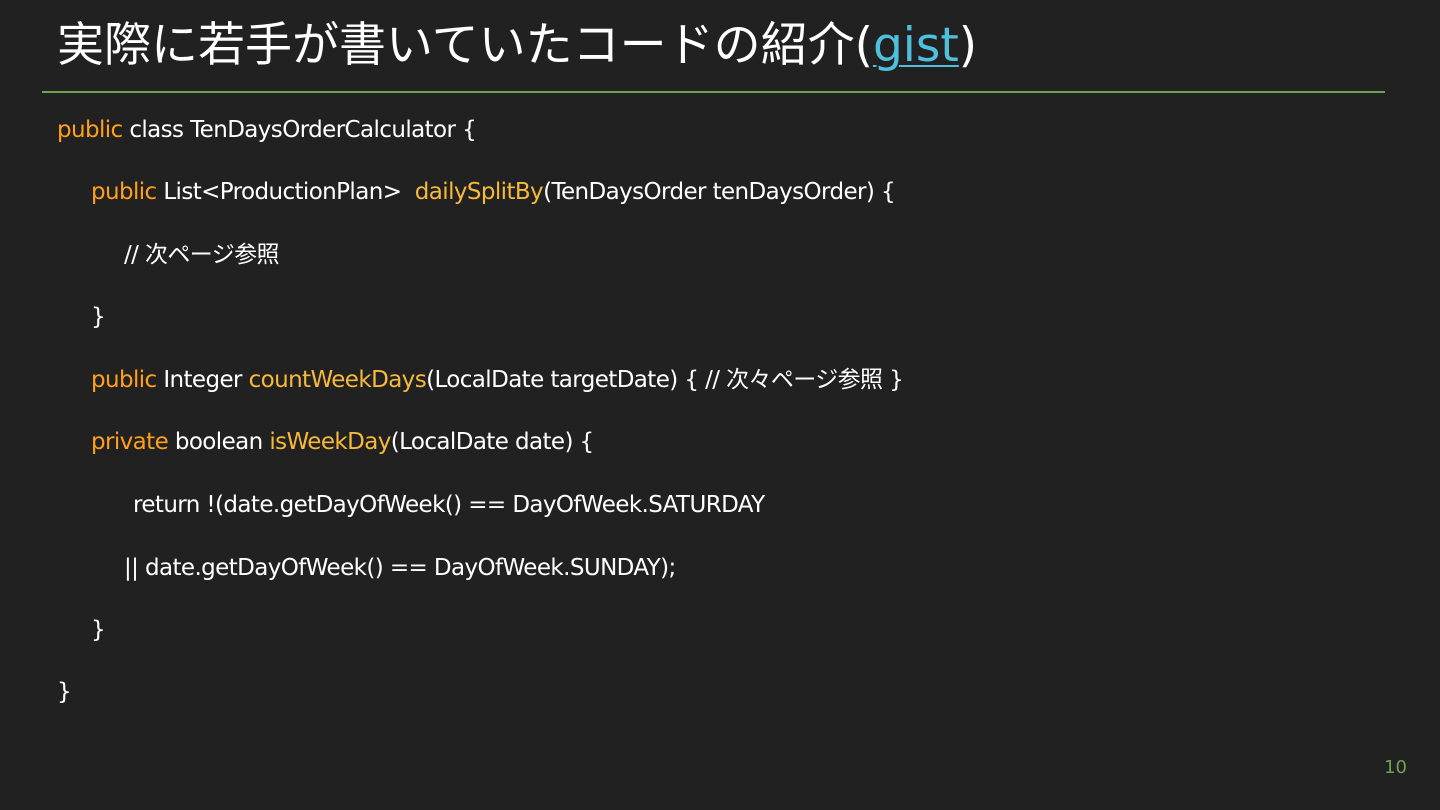 This screenshot has height=810, width=1440. I want to click on code-line-9: }, so click(98, 630).